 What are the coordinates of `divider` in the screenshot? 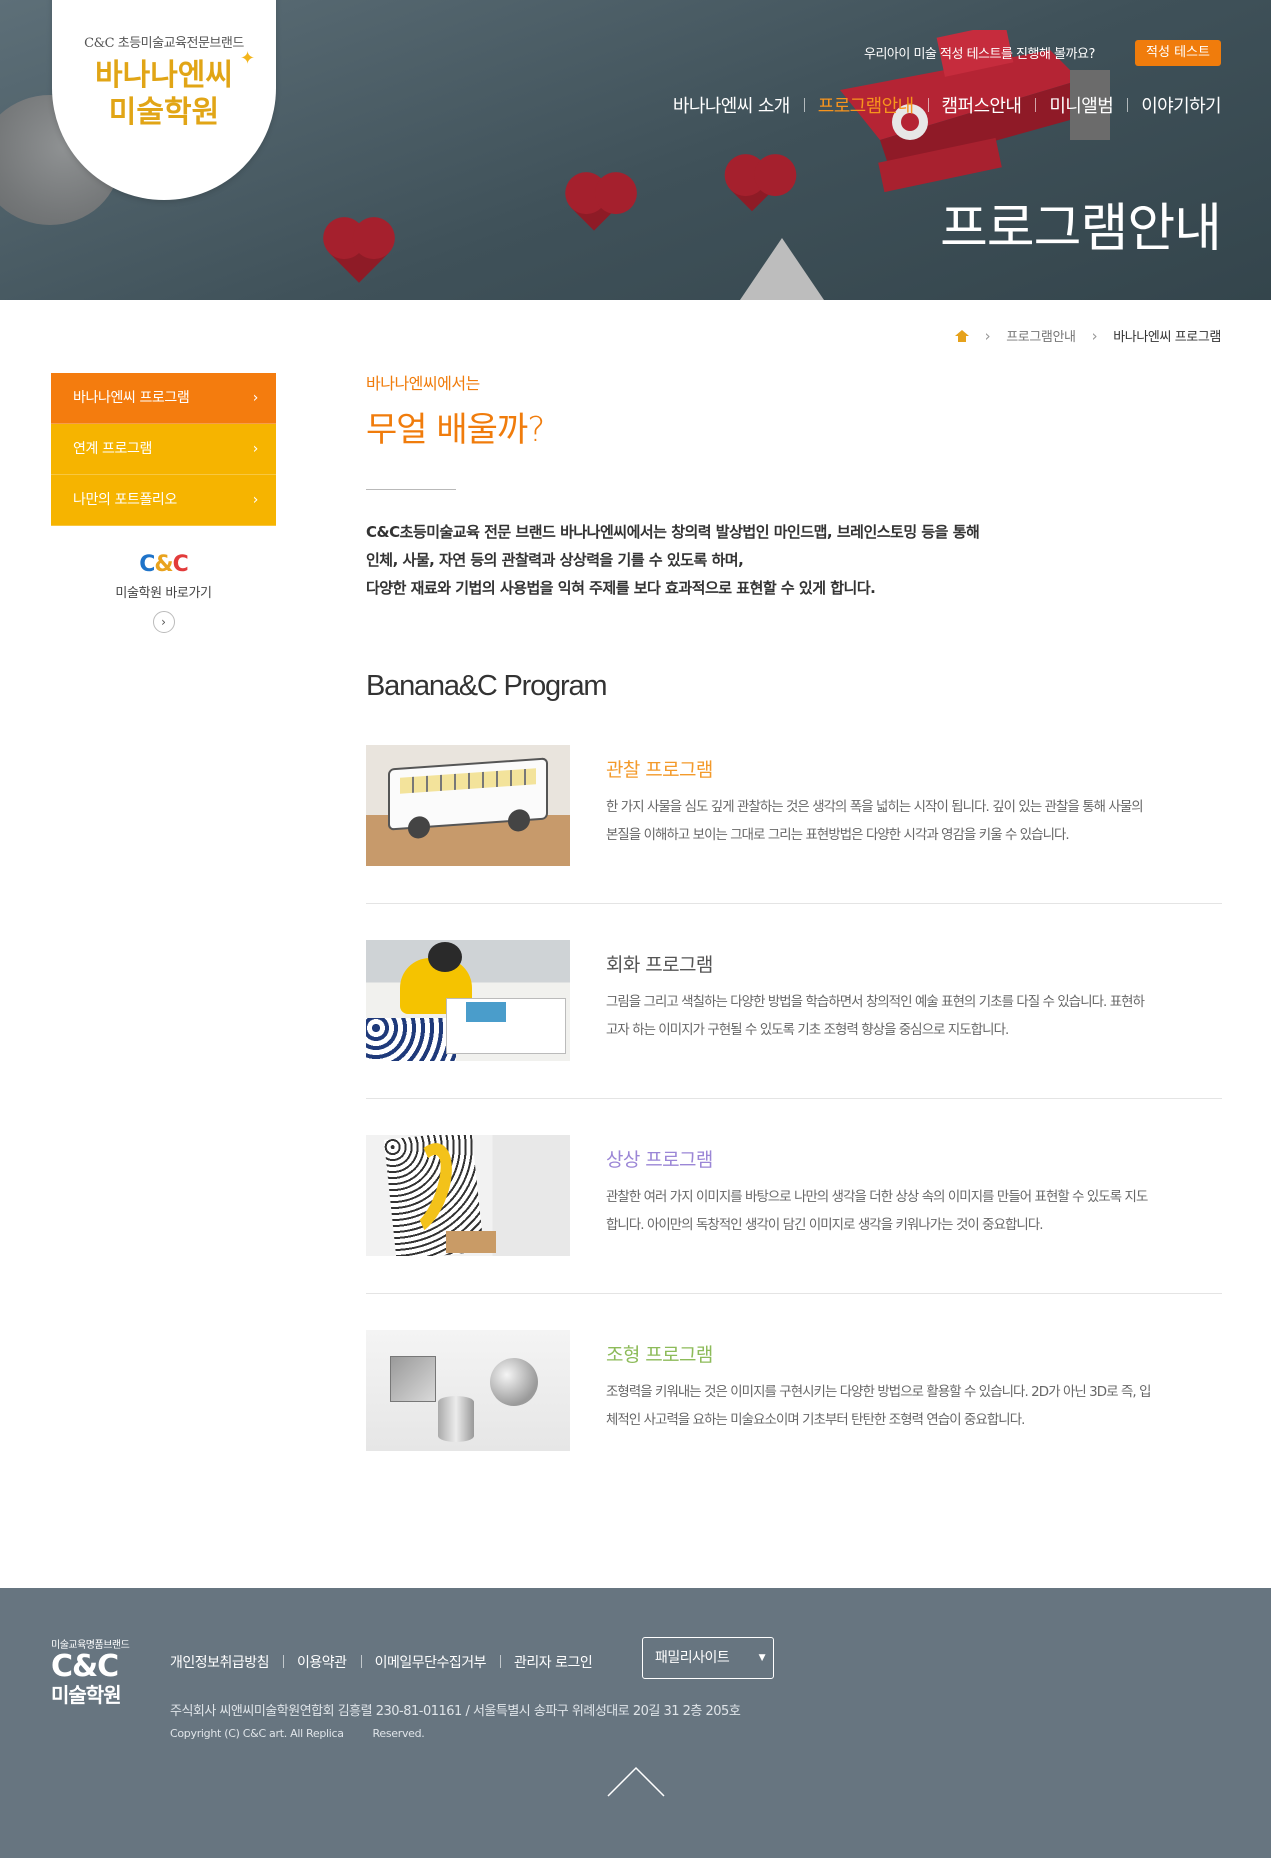 It's located at (411, 489).